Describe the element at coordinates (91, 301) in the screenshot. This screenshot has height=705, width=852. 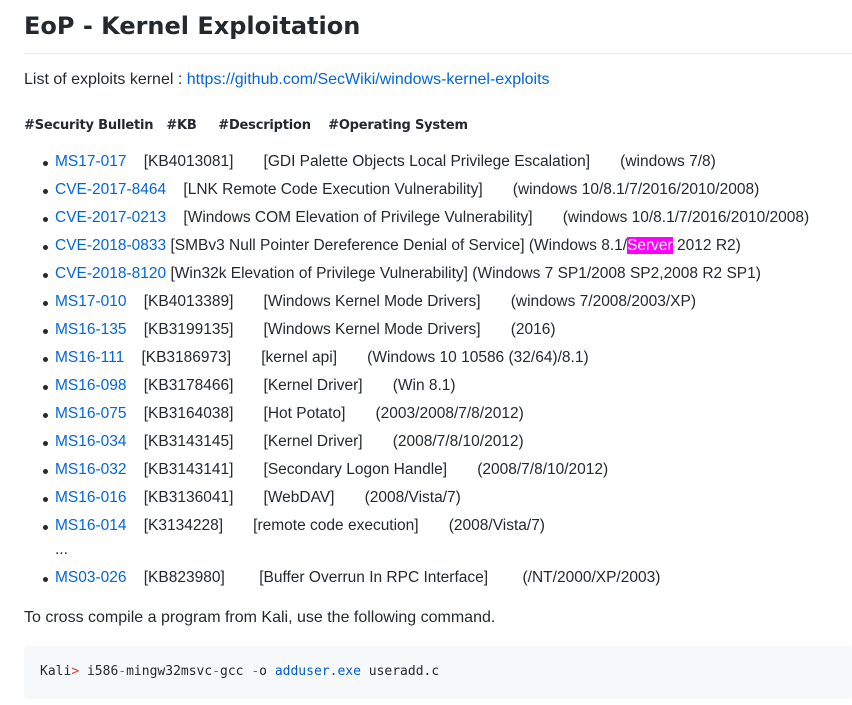
I see `exploit-link: MS17-010` at that location.